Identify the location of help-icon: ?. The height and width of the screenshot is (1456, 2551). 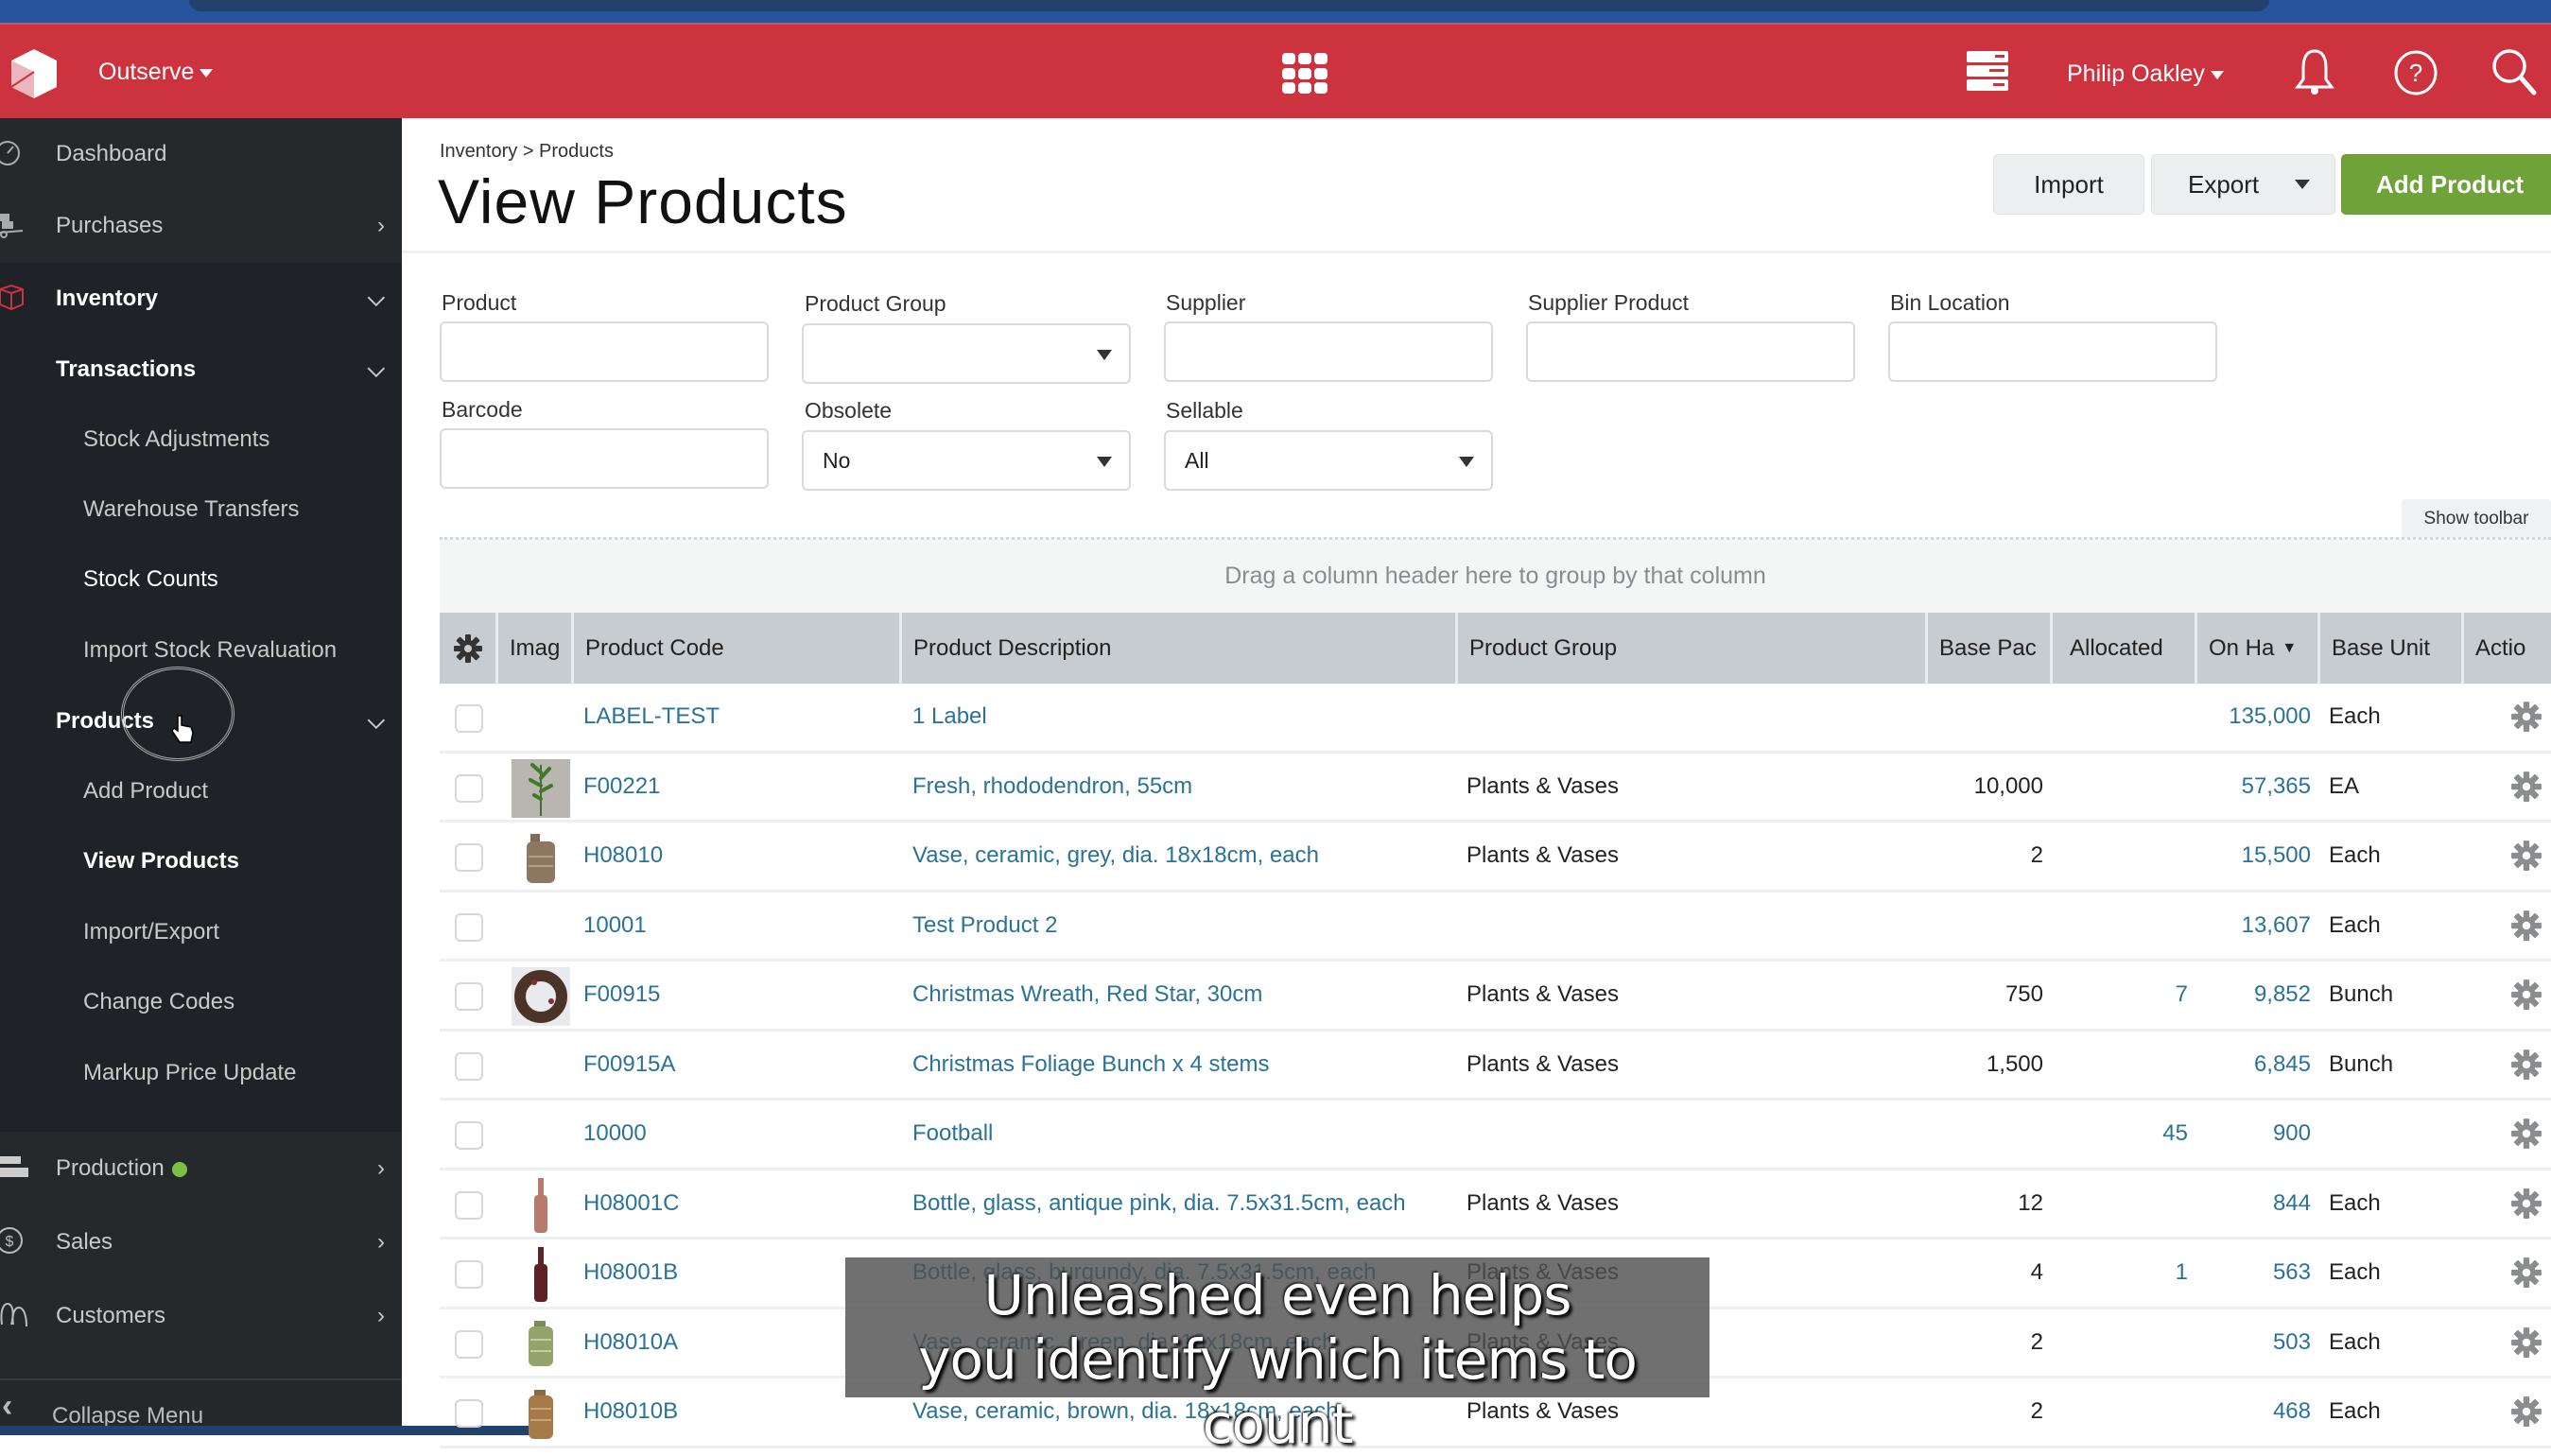
(2415, 72).